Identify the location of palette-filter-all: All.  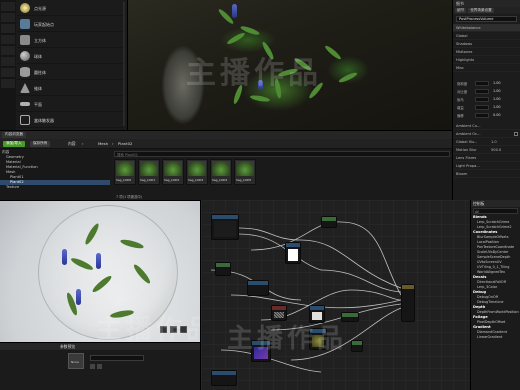
(476, 212).